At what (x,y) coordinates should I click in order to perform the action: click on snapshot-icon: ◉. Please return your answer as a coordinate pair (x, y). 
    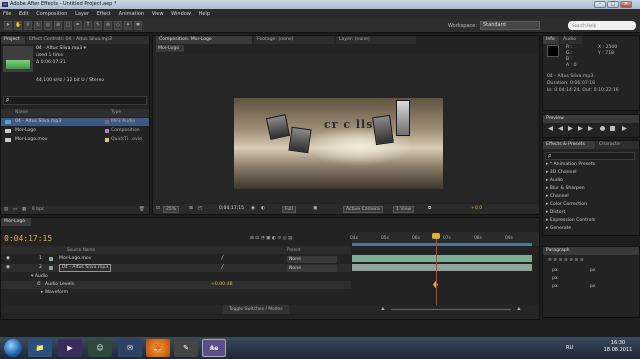
    Looking at the image, I should click on (253, 209).